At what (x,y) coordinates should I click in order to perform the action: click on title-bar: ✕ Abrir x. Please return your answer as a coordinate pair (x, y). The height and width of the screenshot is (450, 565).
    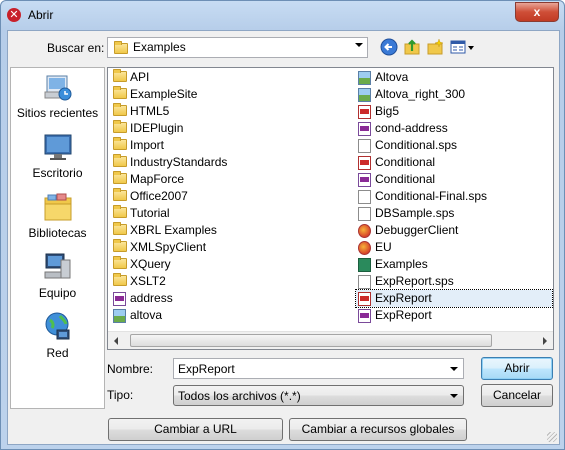
    Looking at the image, I should click on (282, 16).